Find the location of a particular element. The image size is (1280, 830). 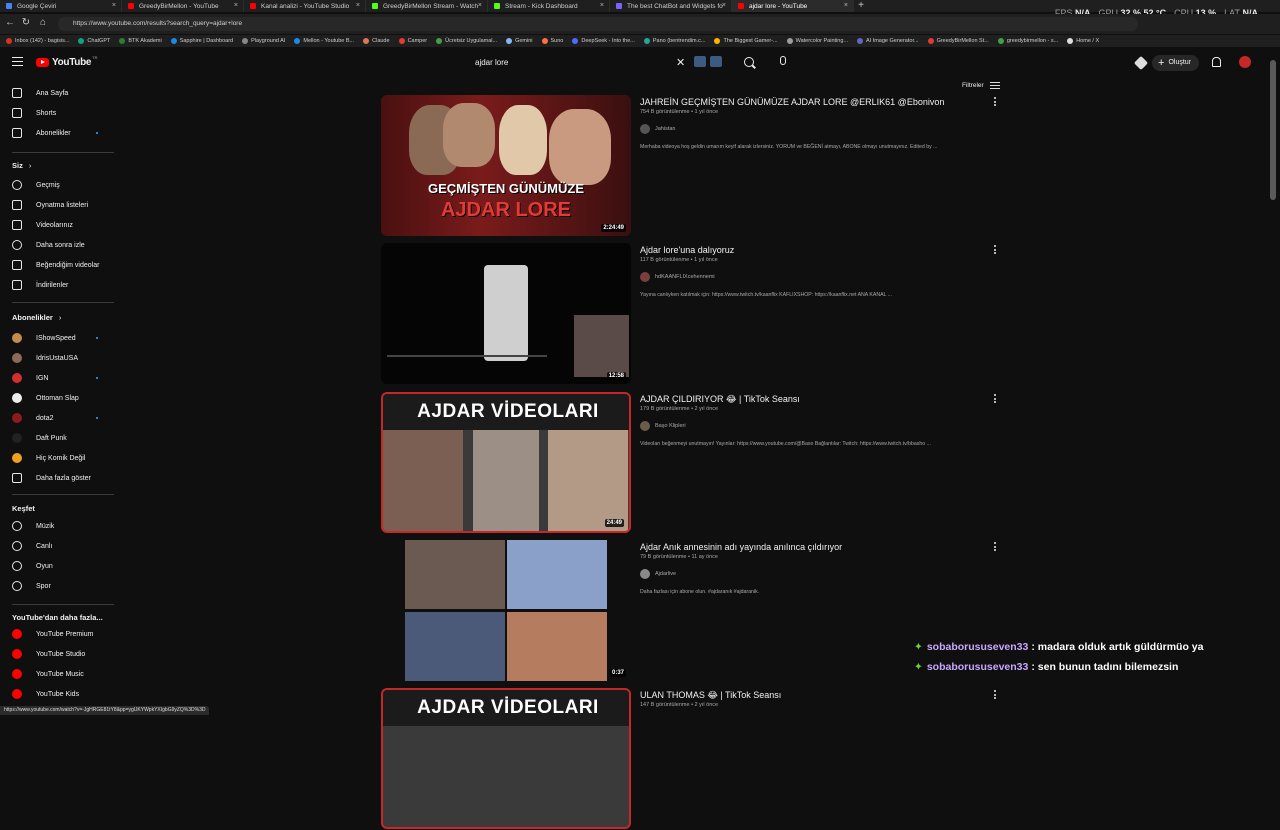

bookmark-item: Home / X is located at coordinates (1083, 41).